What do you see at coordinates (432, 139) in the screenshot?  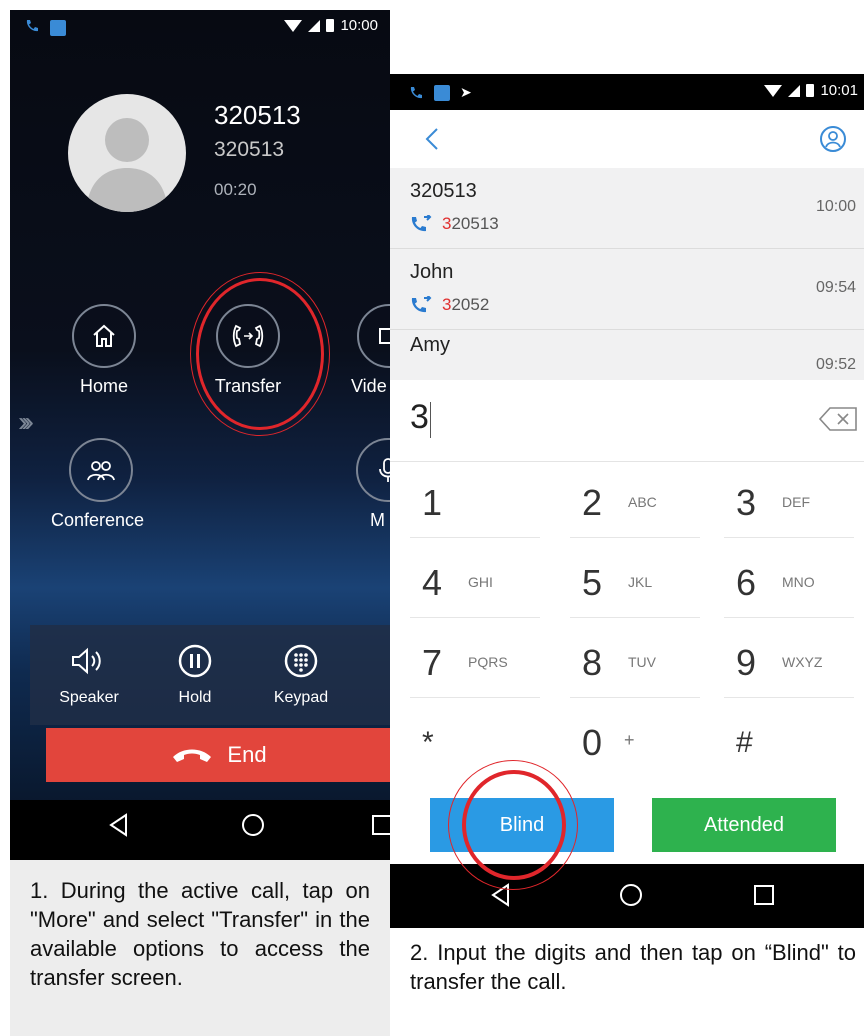 I see `back-arrow-icon` at bounding box center [432, 139].